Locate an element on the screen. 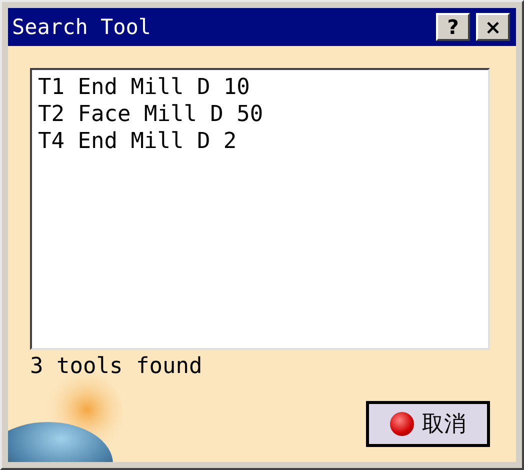  list-item: T1 End Mill D 10 is located at coordinates (260, 87).